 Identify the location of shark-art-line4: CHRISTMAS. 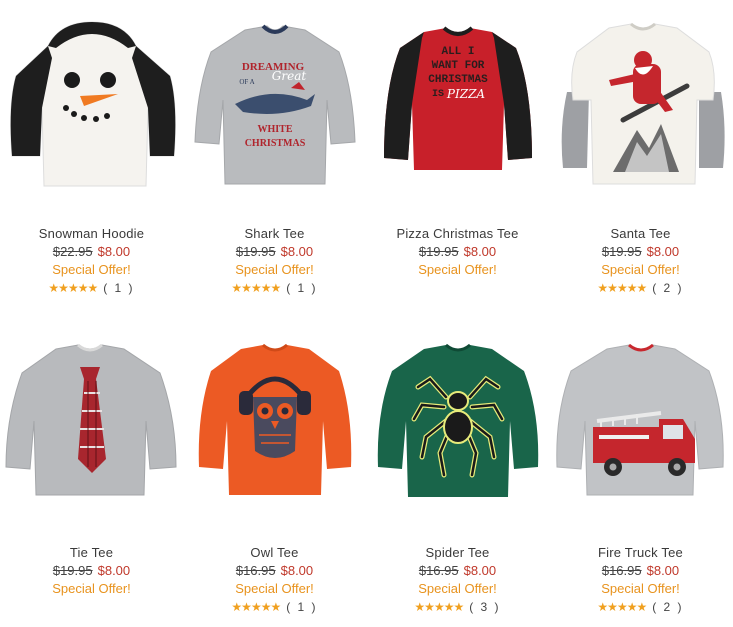
(275, 143).